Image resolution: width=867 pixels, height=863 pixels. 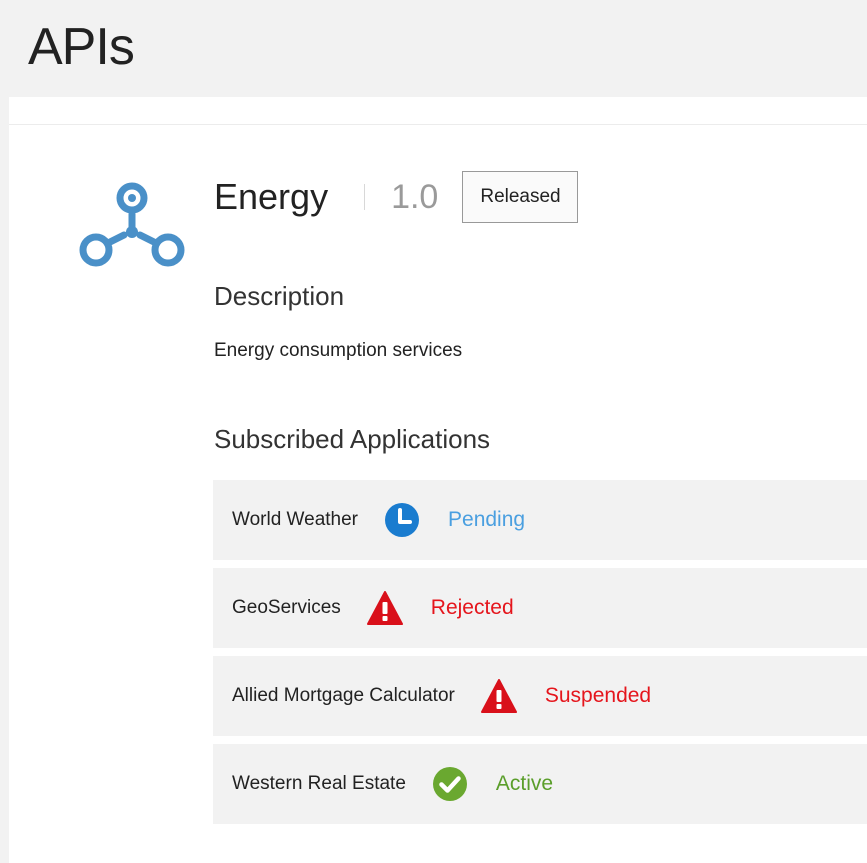 I want to click on subscribed-applications-heading: Subscribed Applications, so click(x=352, y=439).